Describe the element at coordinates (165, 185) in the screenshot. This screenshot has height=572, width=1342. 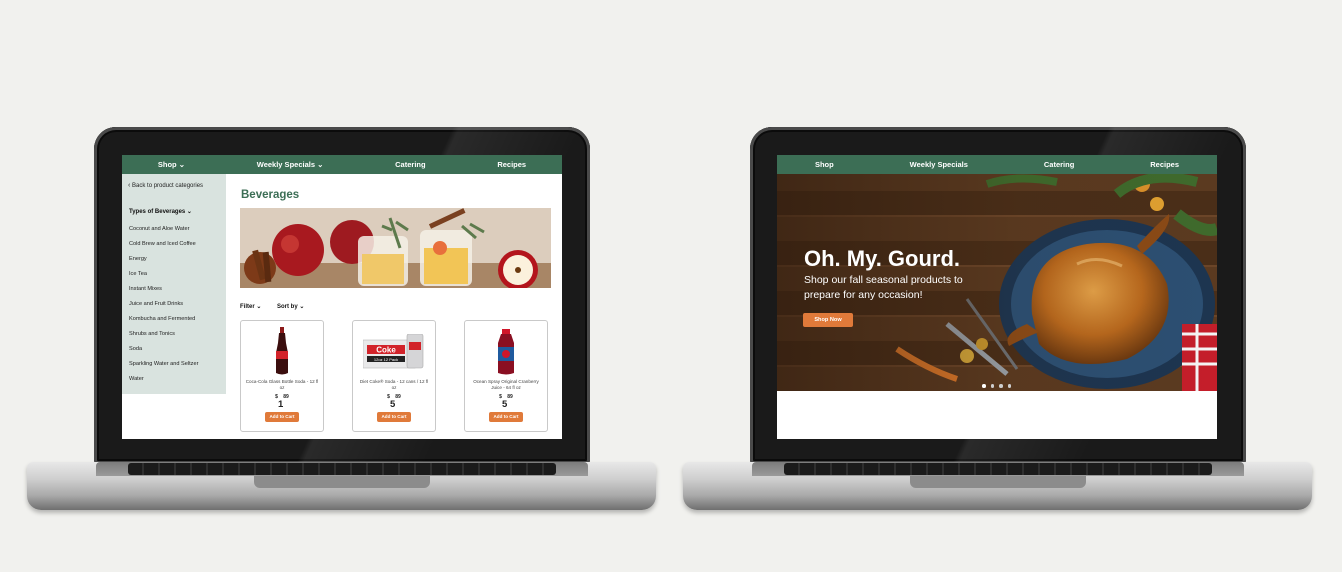
I see `back-link: ‹ Back to product categories` at that location.